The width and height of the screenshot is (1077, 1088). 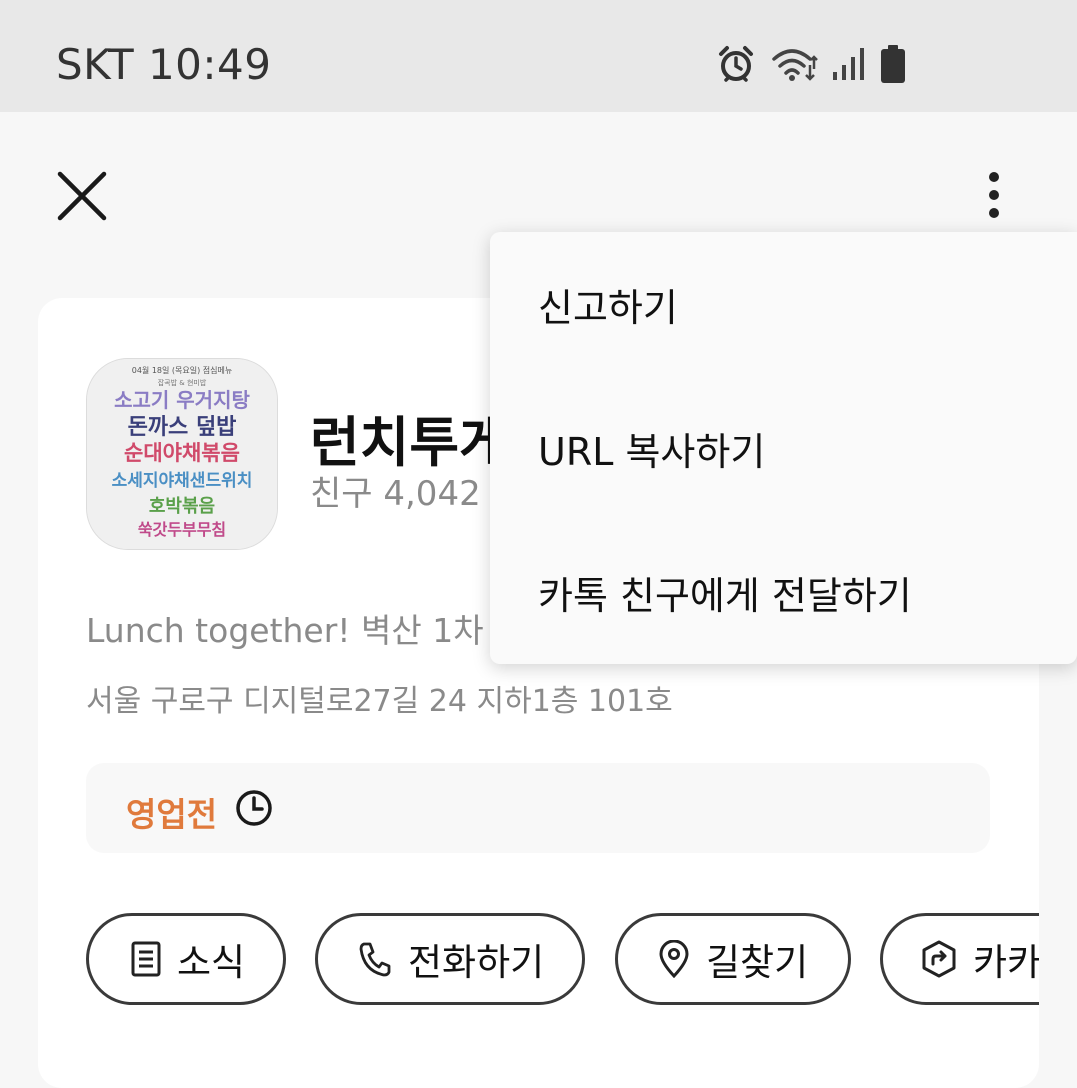 I want to click on menu-item-copy-url: URL 복사하기, so click(x=783, y=448).